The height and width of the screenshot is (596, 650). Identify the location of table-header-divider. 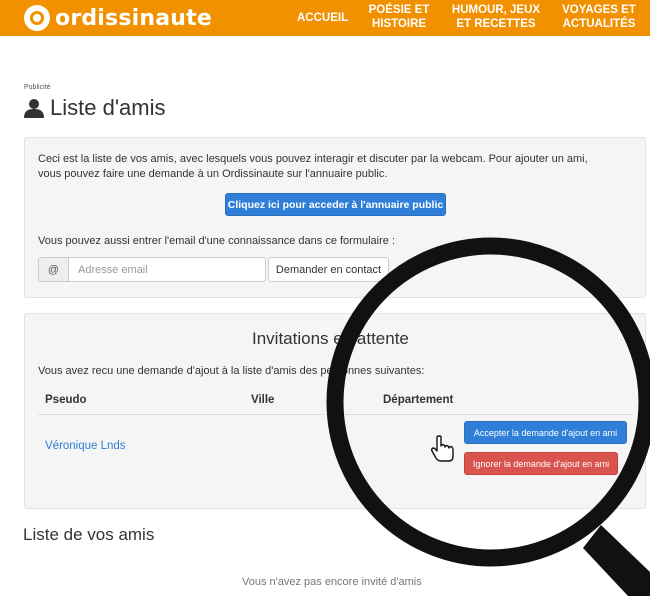
(335, 414).